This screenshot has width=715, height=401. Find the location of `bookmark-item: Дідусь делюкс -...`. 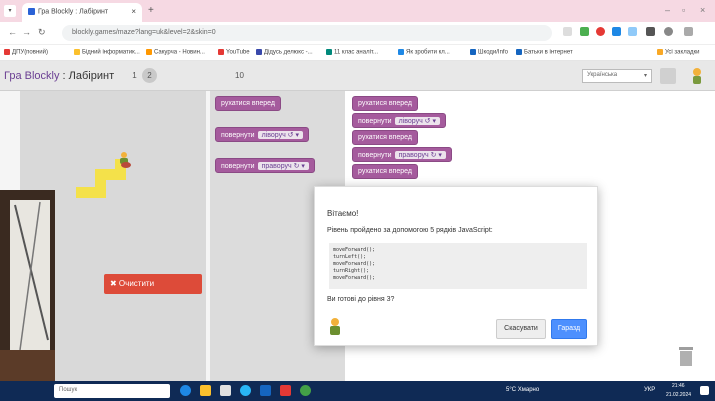

bookmark-item: Дідусь делюкс -... is located at coordinates (284, 52).